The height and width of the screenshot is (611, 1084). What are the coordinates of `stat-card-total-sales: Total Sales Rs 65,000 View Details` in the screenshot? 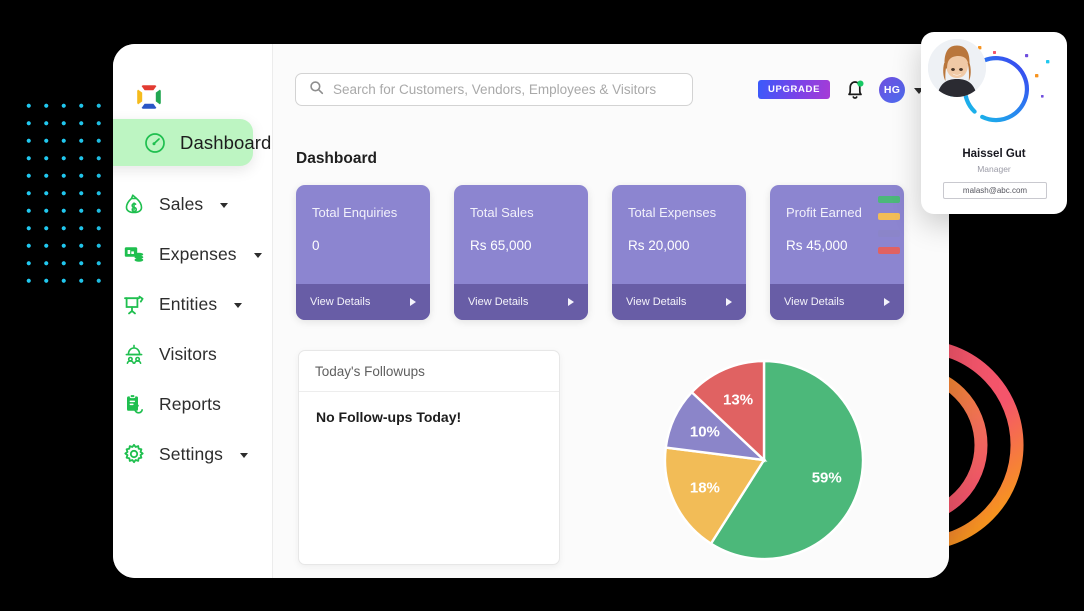 It's located at (521, 252).